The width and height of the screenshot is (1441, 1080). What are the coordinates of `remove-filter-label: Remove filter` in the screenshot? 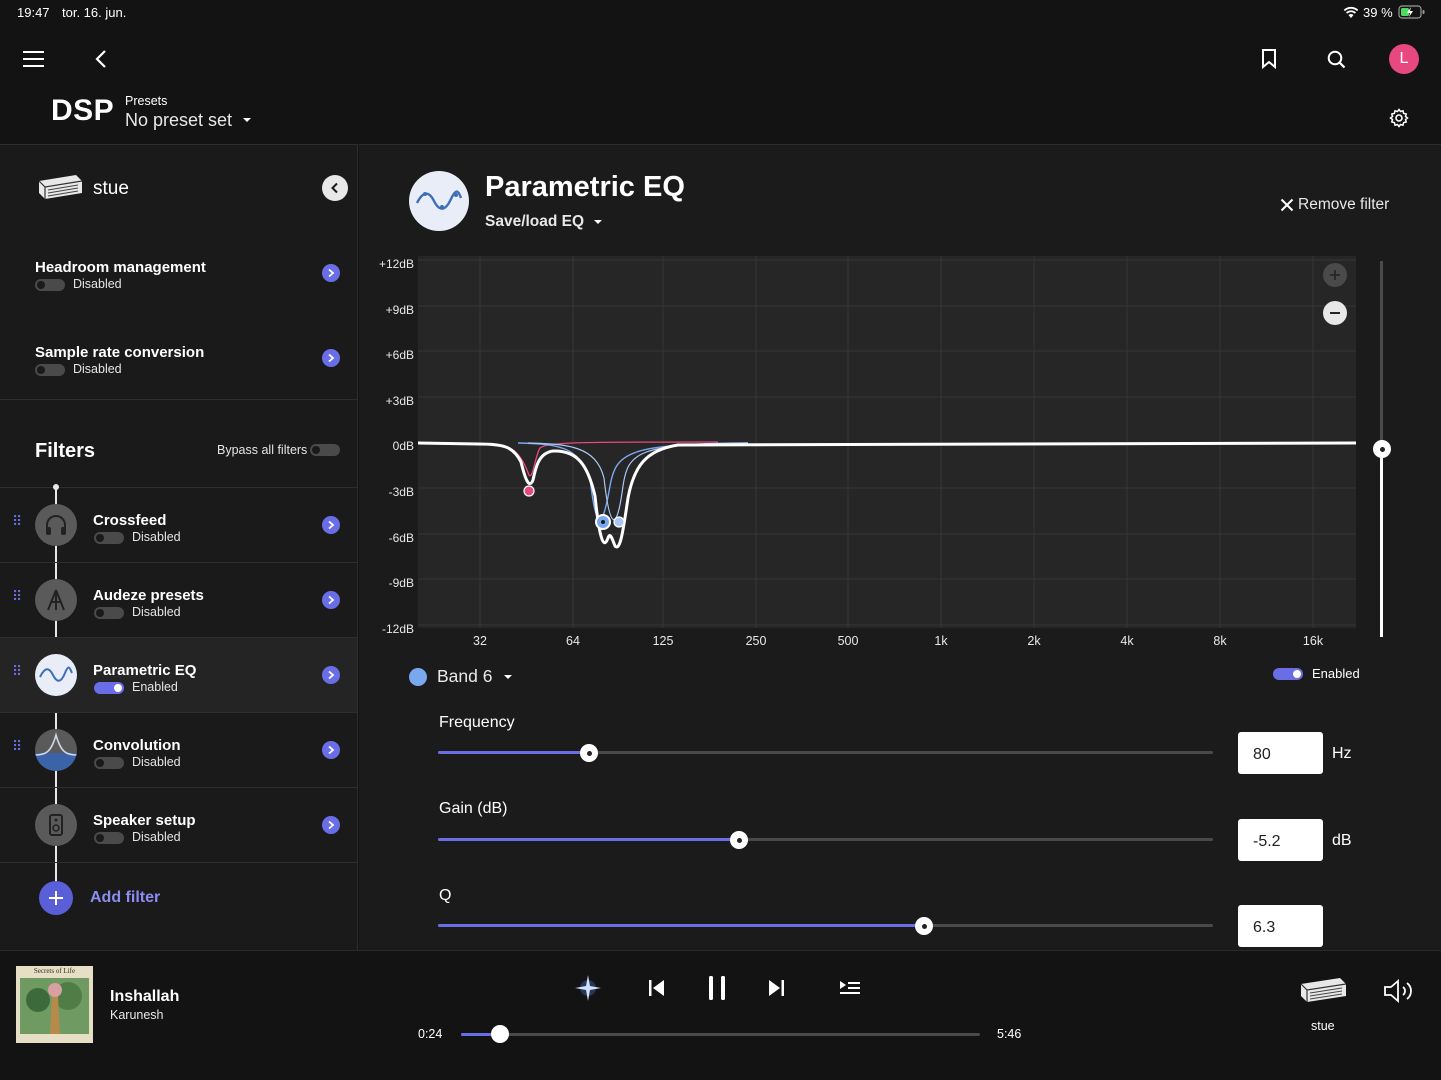 It's located at (1344, 204).